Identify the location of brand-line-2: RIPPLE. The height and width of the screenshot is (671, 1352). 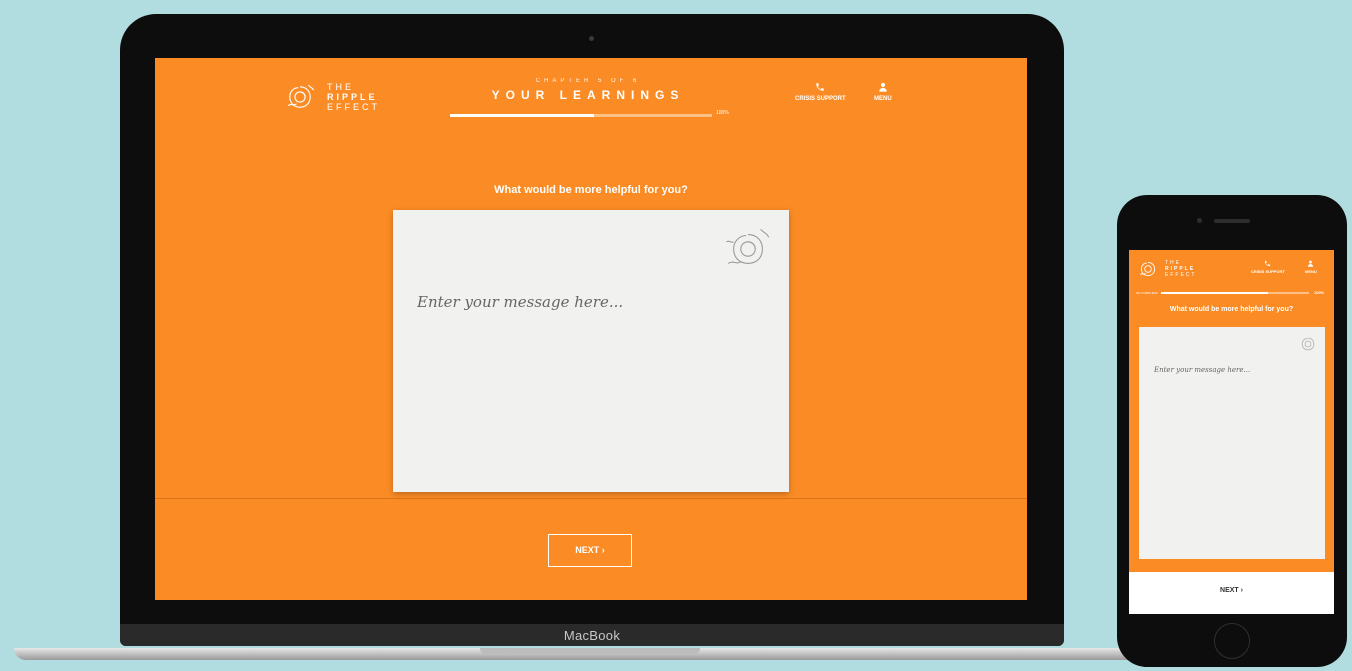
(352, 97).